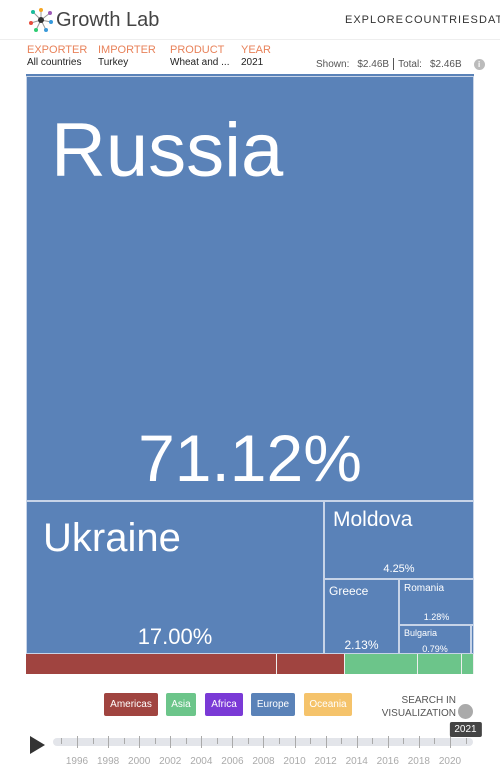 The image size is (500, 776). What do you see at coordinates (445, 64) in the screenshot?
I see `total-value: $2.46B` at bounding box center [445, 64].